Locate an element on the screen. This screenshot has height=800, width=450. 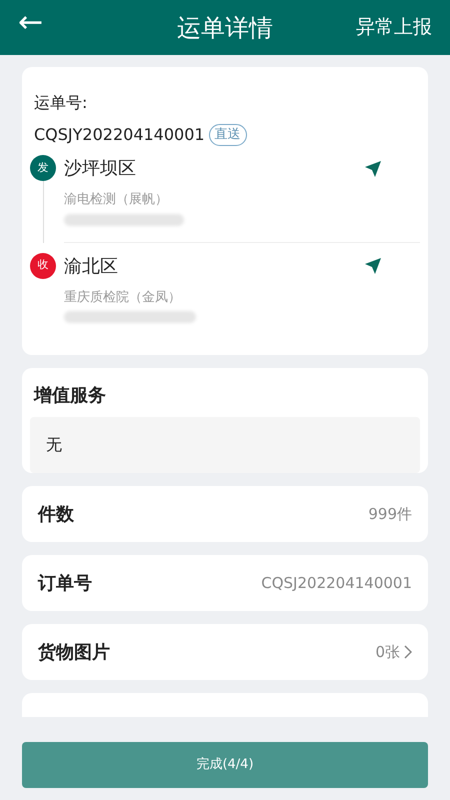
row-value: CQSJ202204140001 is located at coordinates (336, 583).